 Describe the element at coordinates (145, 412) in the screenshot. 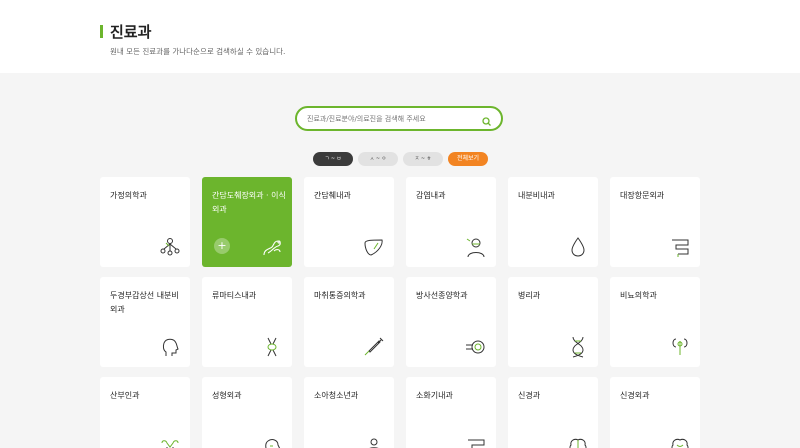

I see `department-card: 산부인과` at that location.